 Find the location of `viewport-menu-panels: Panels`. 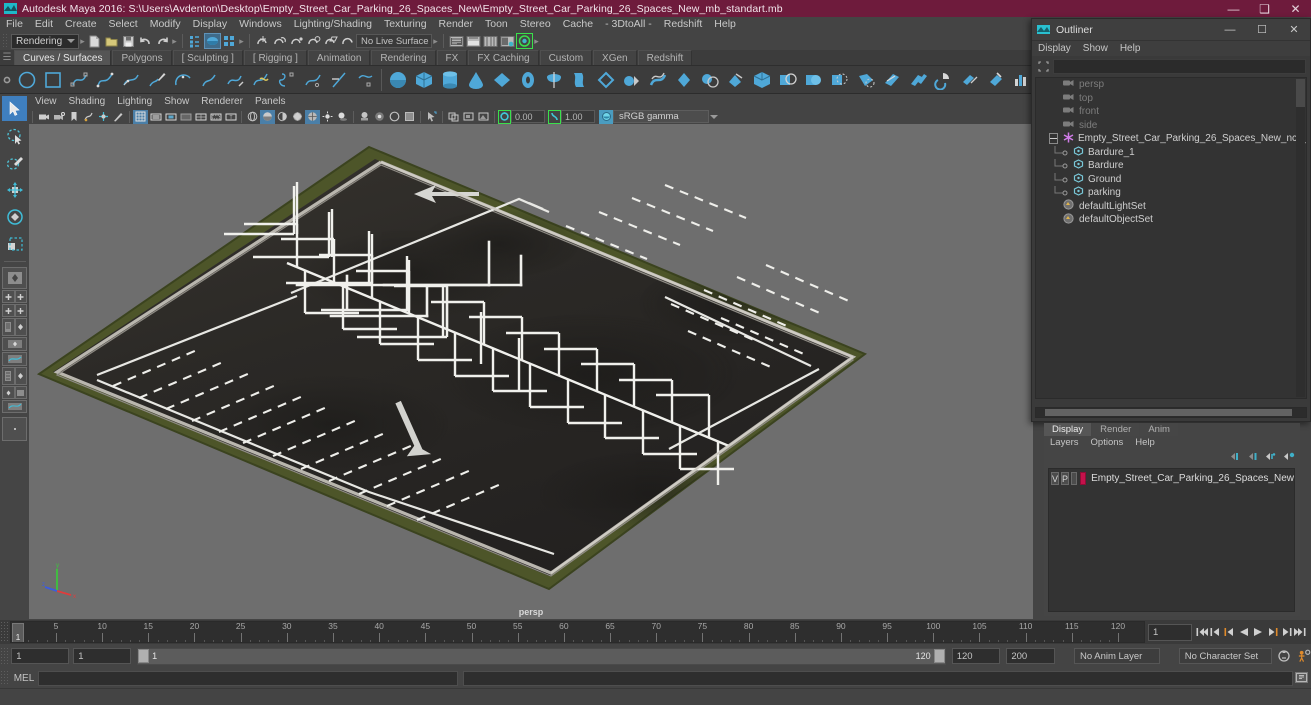

viewport-menu-panels: Panels is located at coordinates (270, 102).